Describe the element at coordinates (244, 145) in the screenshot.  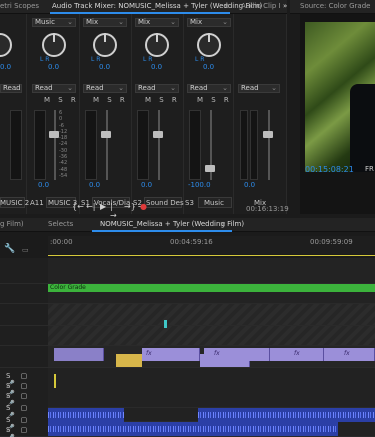
I see `level-meter-left` at that location.